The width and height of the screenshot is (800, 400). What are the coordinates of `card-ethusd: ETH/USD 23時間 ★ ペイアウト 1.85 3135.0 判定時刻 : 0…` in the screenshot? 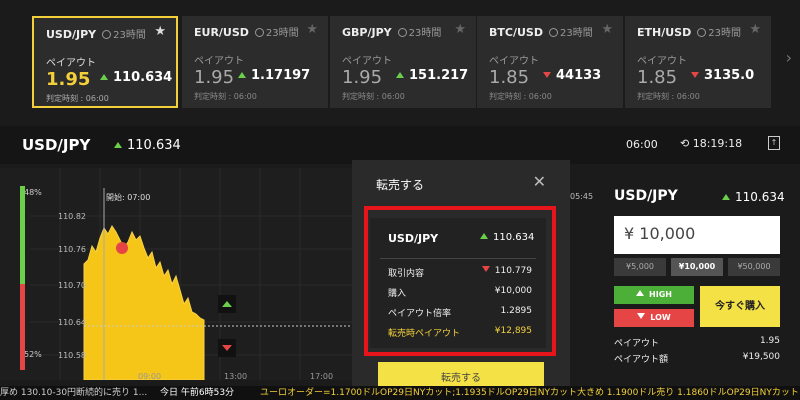 It's located at (698, 62).